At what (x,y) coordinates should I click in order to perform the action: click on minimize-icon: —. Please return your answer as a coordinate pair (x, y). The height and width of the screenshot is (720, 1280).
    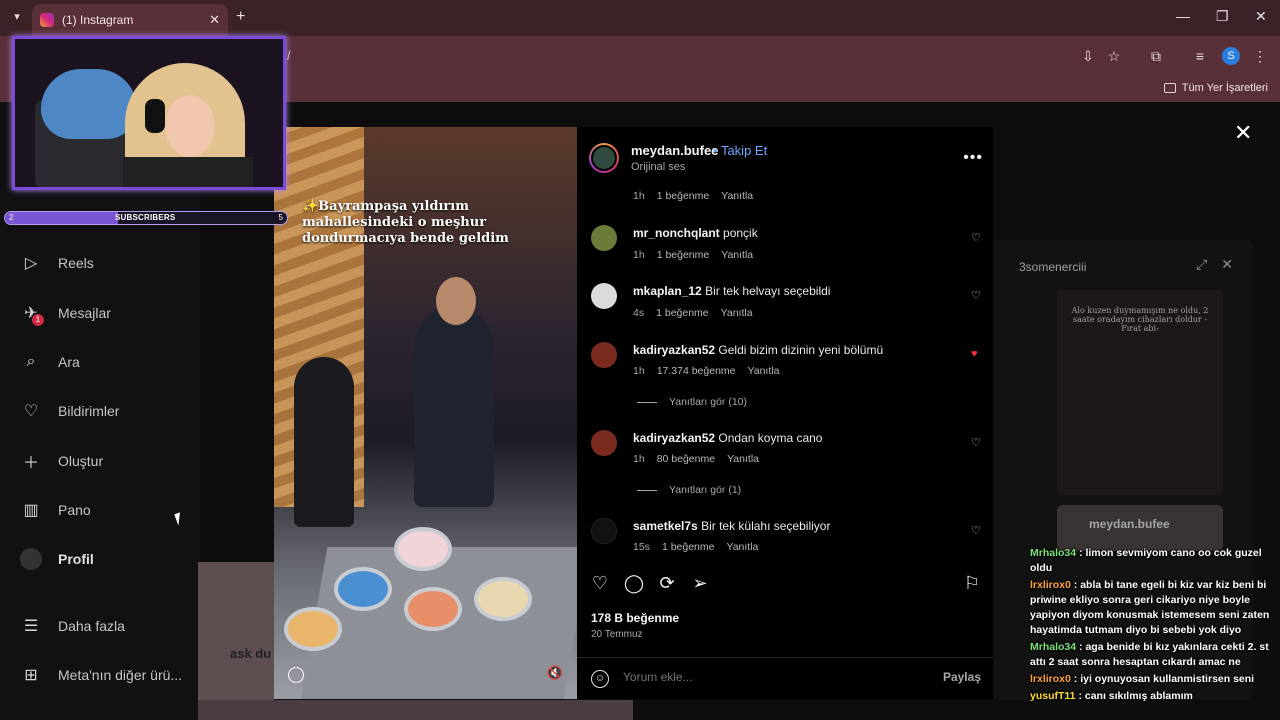
    Looking at the image, I should click on (1183, 16).